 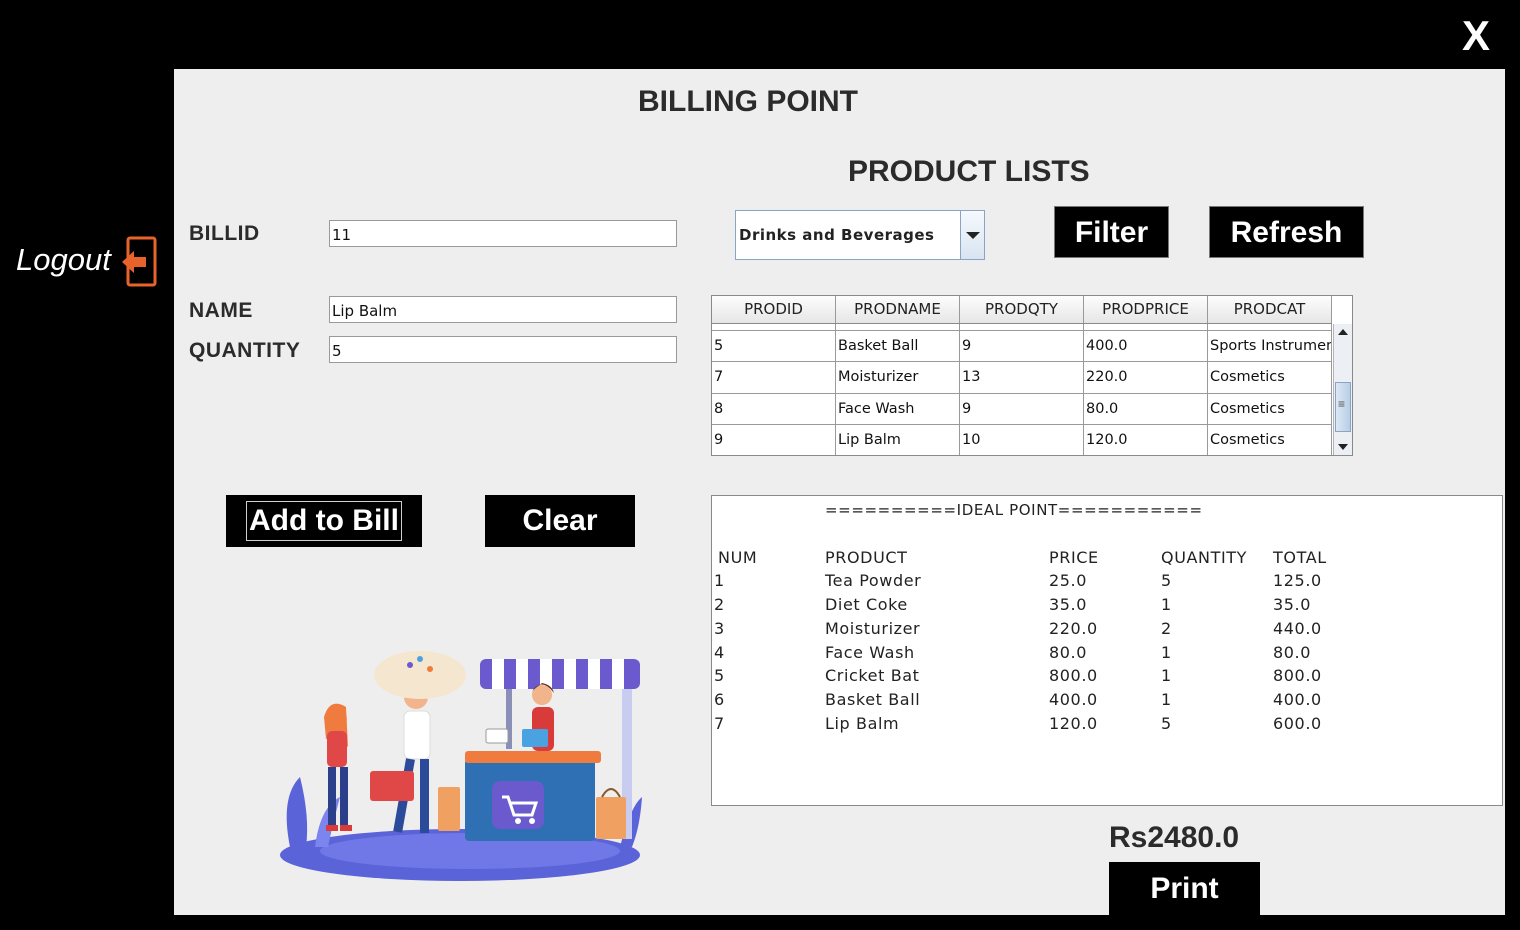 What do you see at coordinates (870, 652) in the screenshot?
I see `bill-cell: Face Wash` at bounding box center [870, 652].